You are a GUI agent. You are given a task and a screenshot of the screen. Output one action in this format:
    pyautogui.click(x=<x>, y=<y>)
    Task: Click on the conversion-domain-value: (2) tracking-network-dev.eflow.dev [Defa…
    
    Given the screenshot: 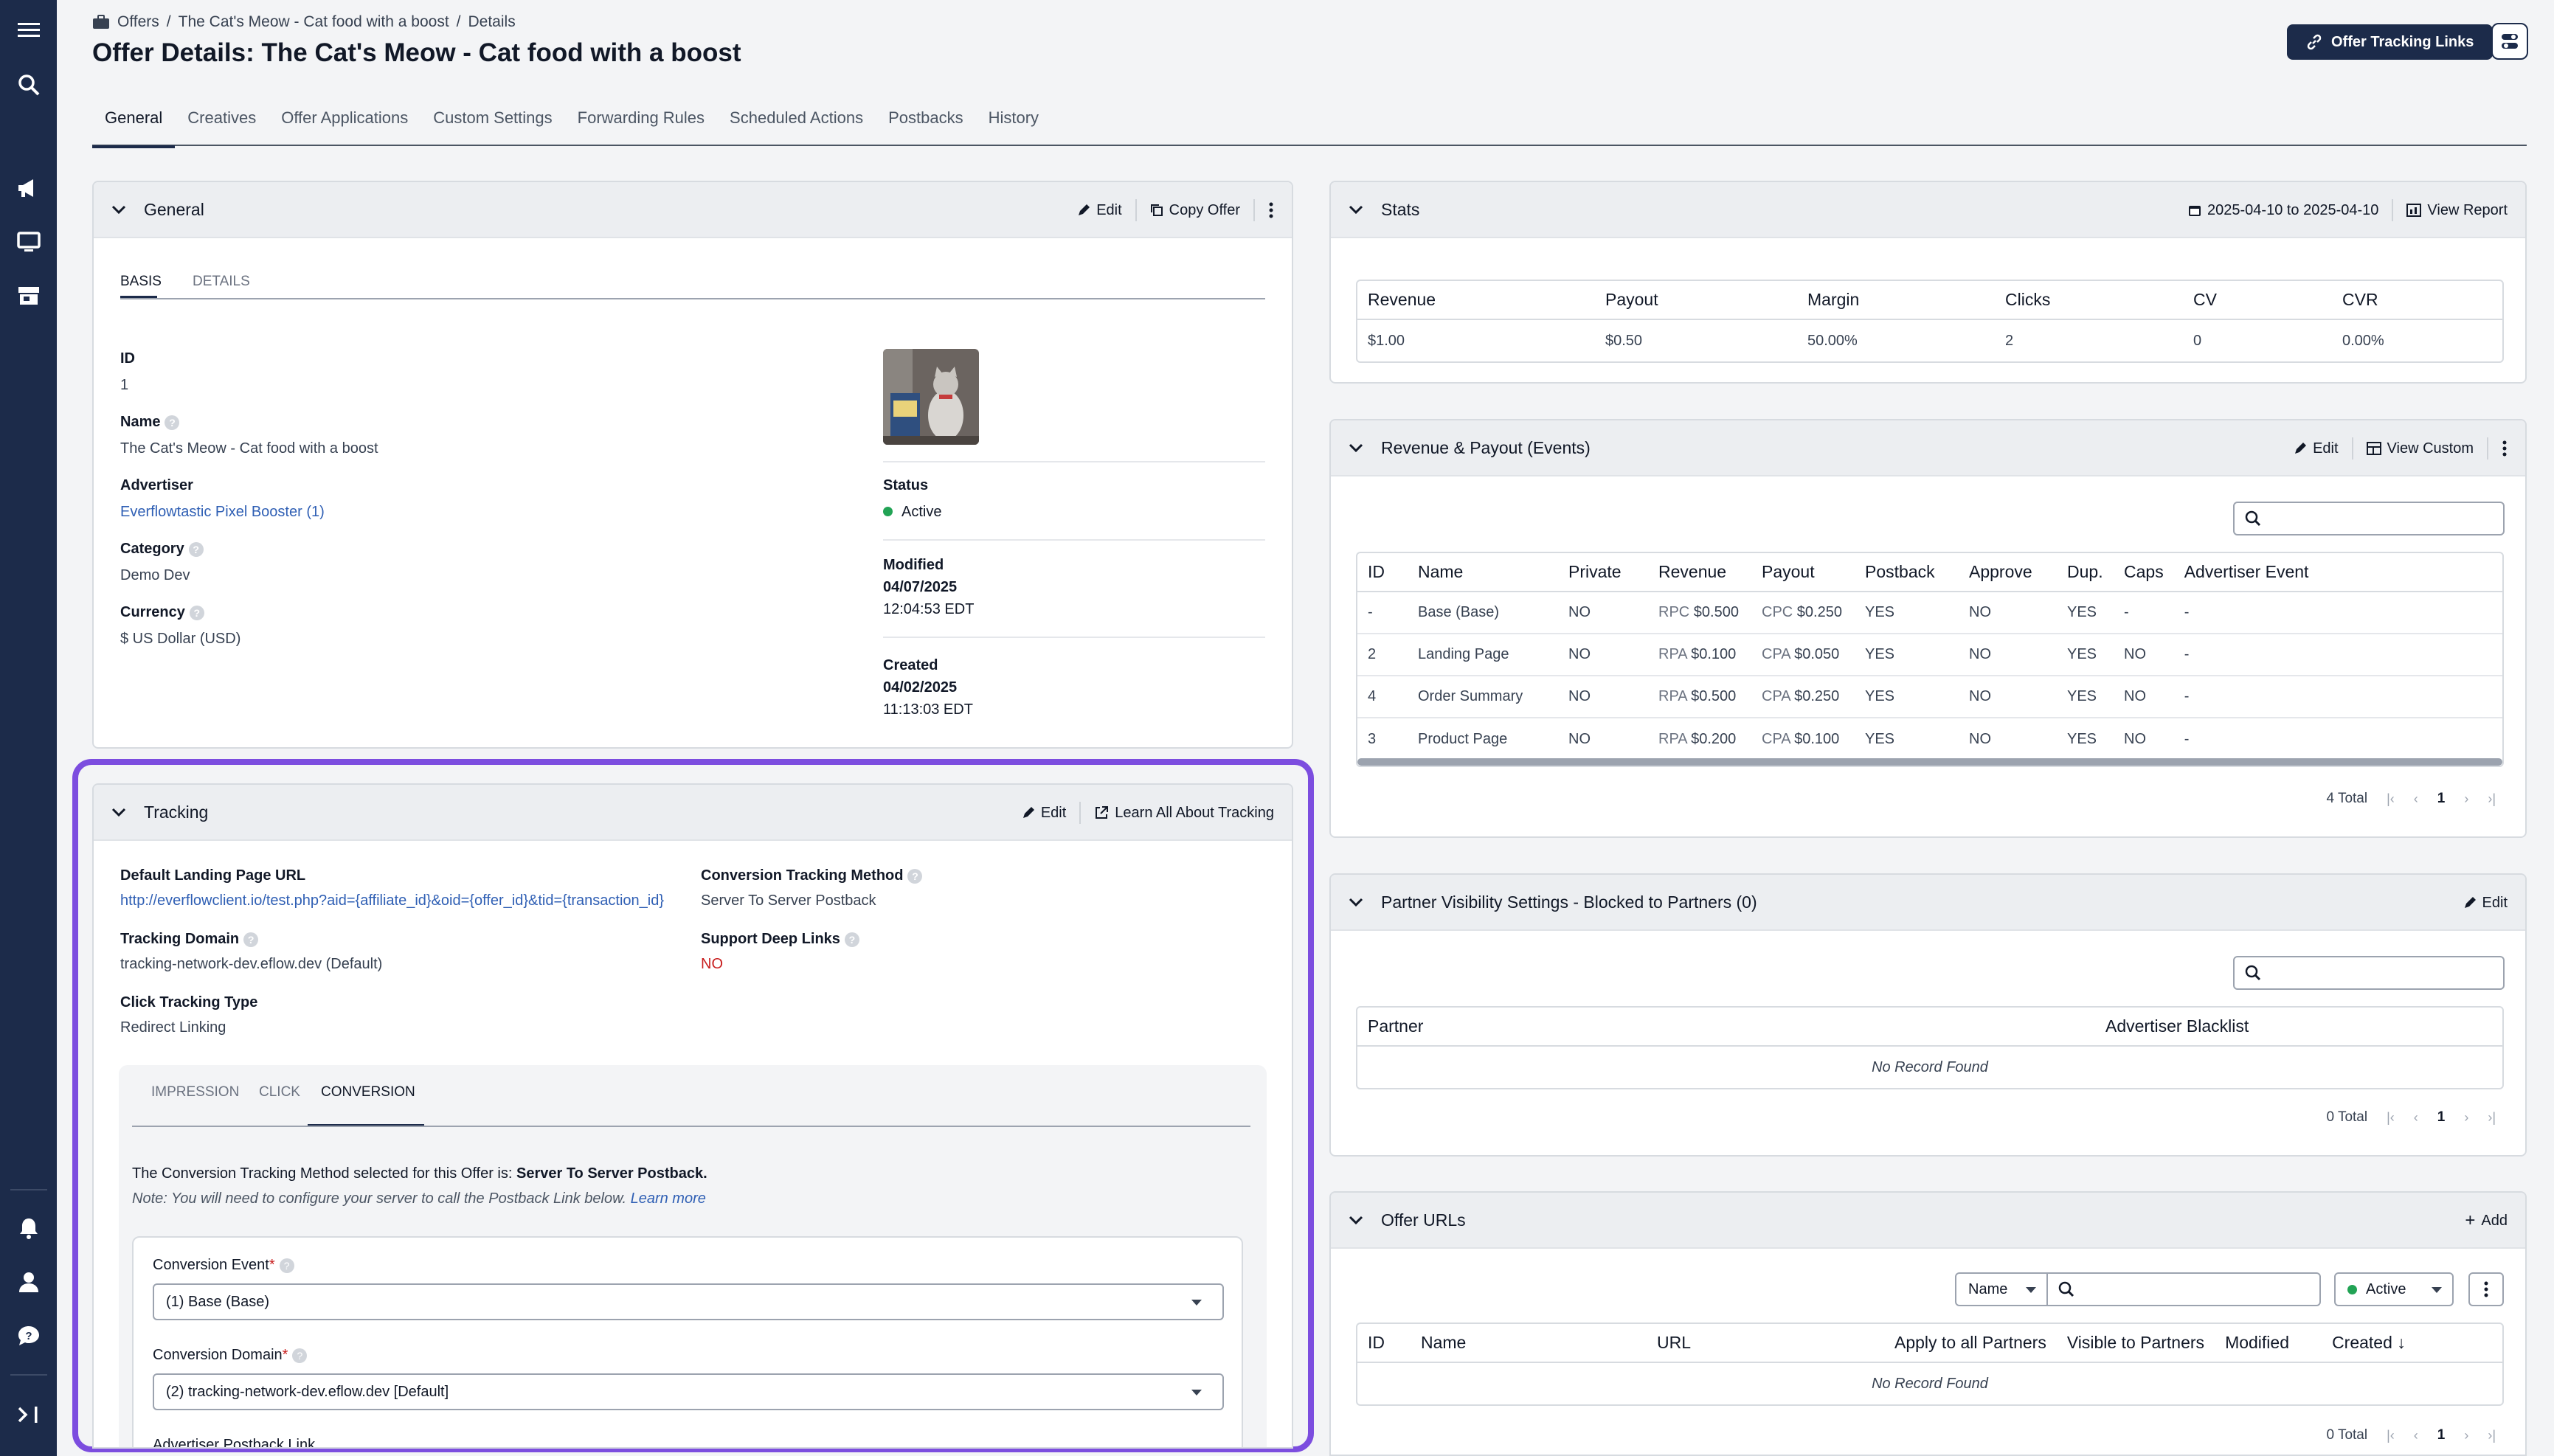 What is the action you would take?
    pyautogui.click(x=307, y=1391)
    